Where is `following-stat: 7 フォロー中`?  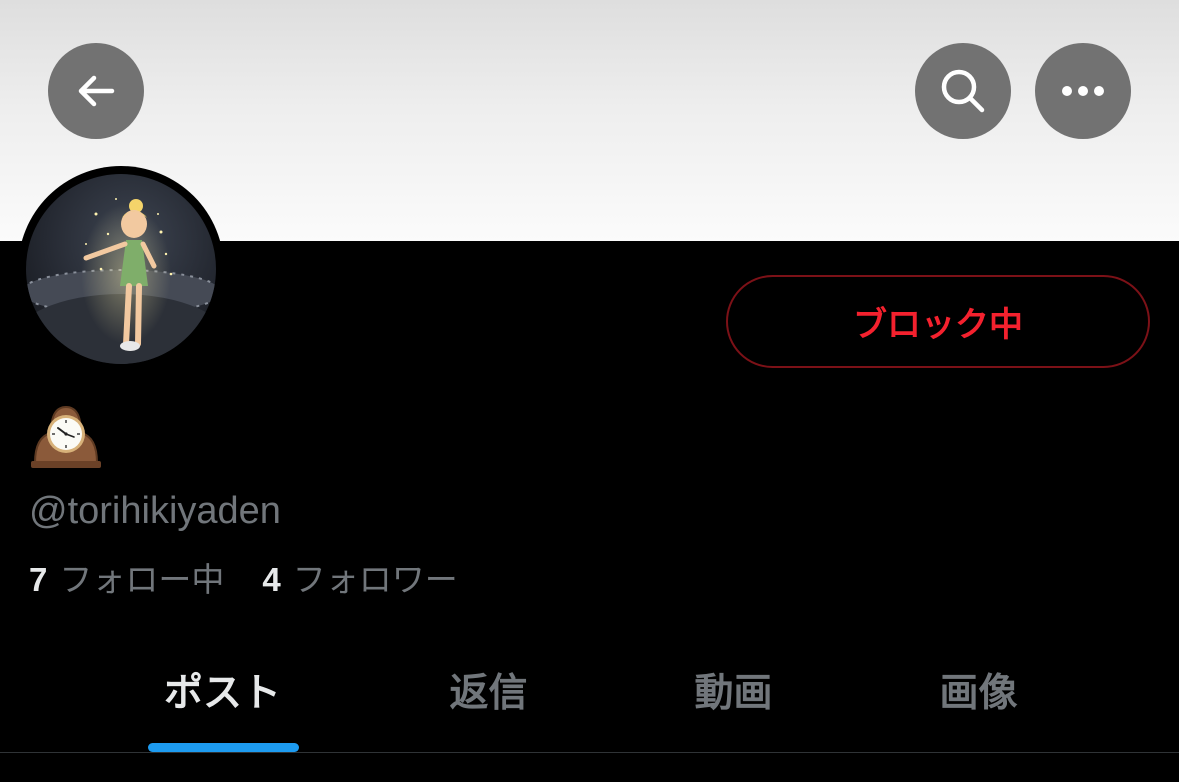 following-stat: 7 フォロー中 is located at coordinates (126, 577).